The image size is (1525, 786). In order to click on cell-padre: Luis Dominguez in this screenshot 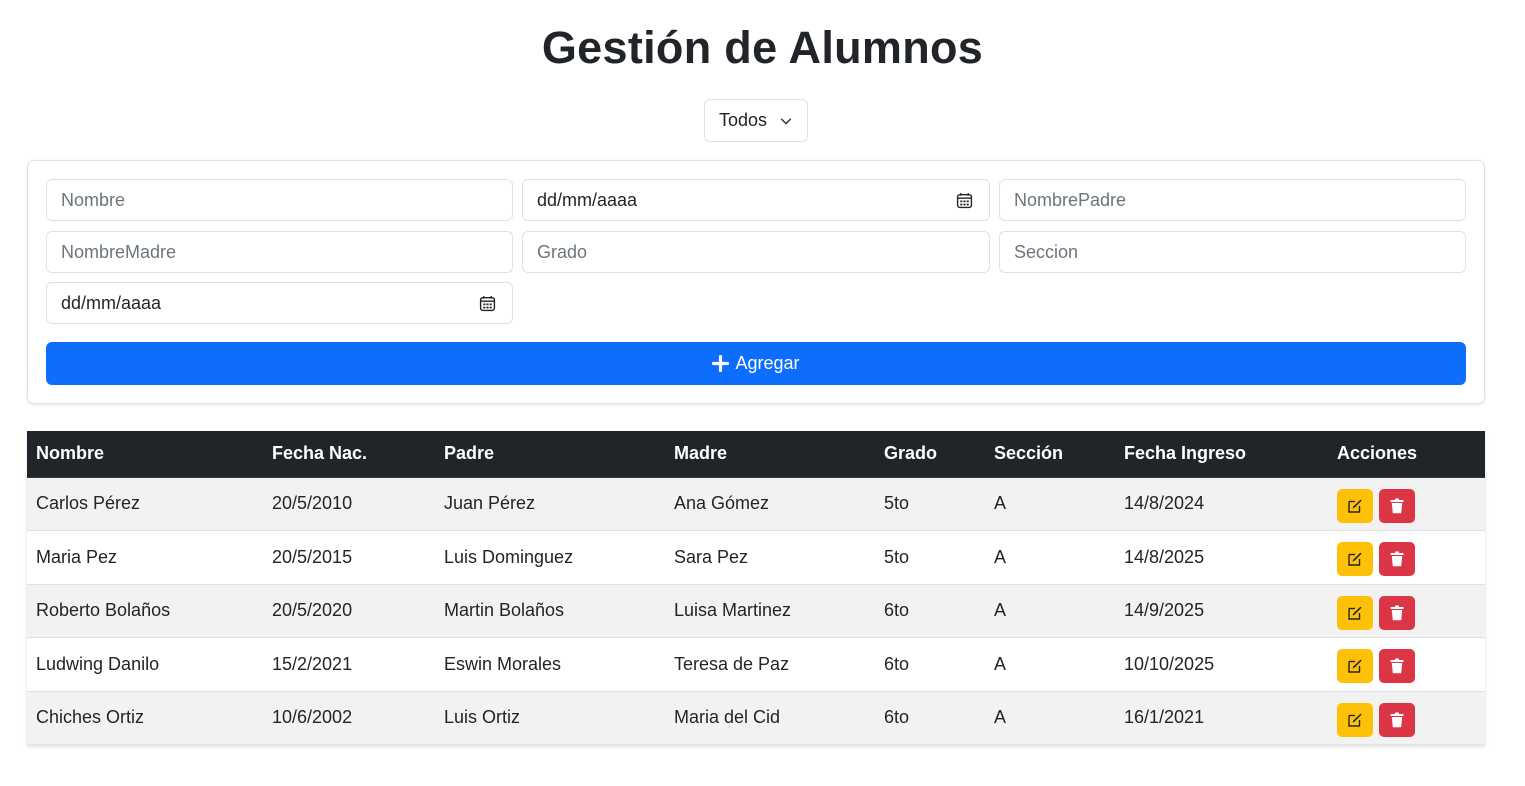, I will do `click(550, 557)`.